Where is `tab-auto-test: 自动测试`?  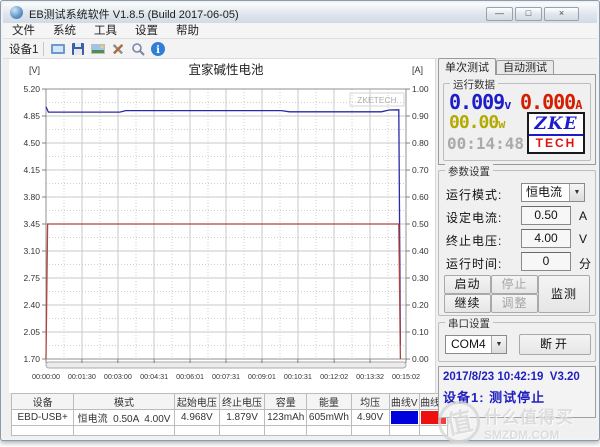 tab-auto-test: 自动测试 is located at coordinates (525, 67).